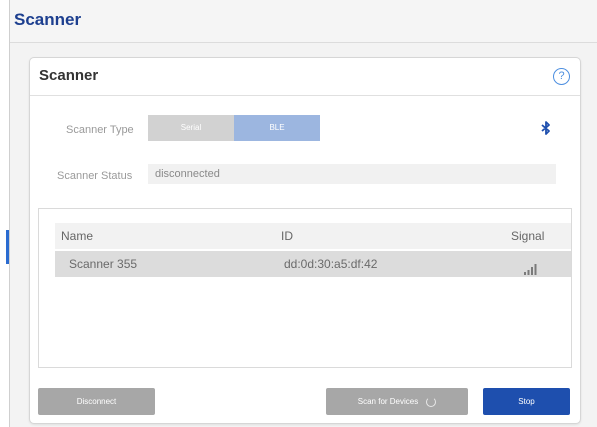  Describe the element at coordinates (526, 401) in the screenshot. I see `stop-button: Stop` at that location.